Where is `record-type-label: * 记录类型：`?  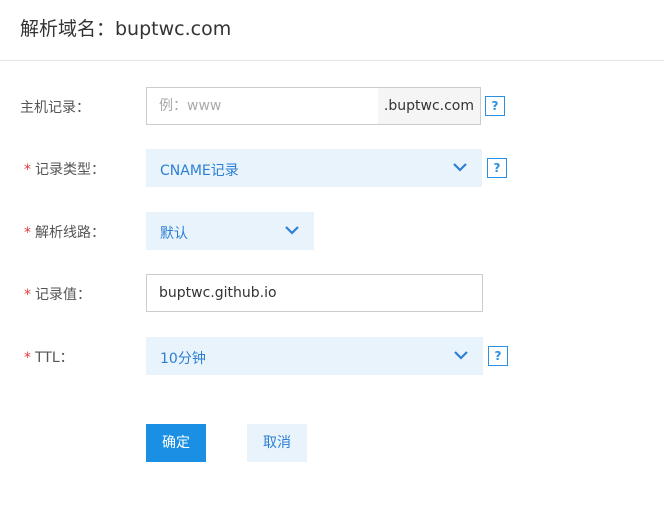 record-type-label: * 记录类型： is located at coordinates (64, 170).